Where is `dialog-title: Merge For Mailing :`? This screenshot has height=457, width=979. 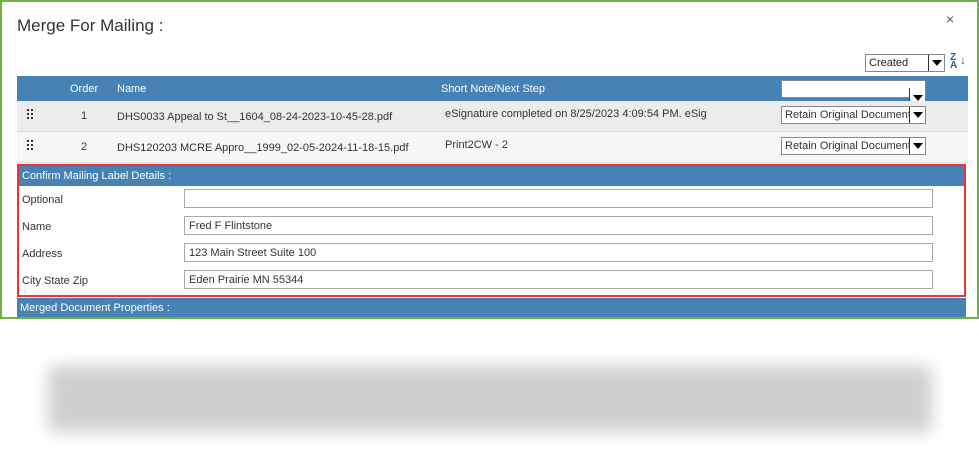 dialog-title: Merge For Mailing : is located at coordinates (90, 25).